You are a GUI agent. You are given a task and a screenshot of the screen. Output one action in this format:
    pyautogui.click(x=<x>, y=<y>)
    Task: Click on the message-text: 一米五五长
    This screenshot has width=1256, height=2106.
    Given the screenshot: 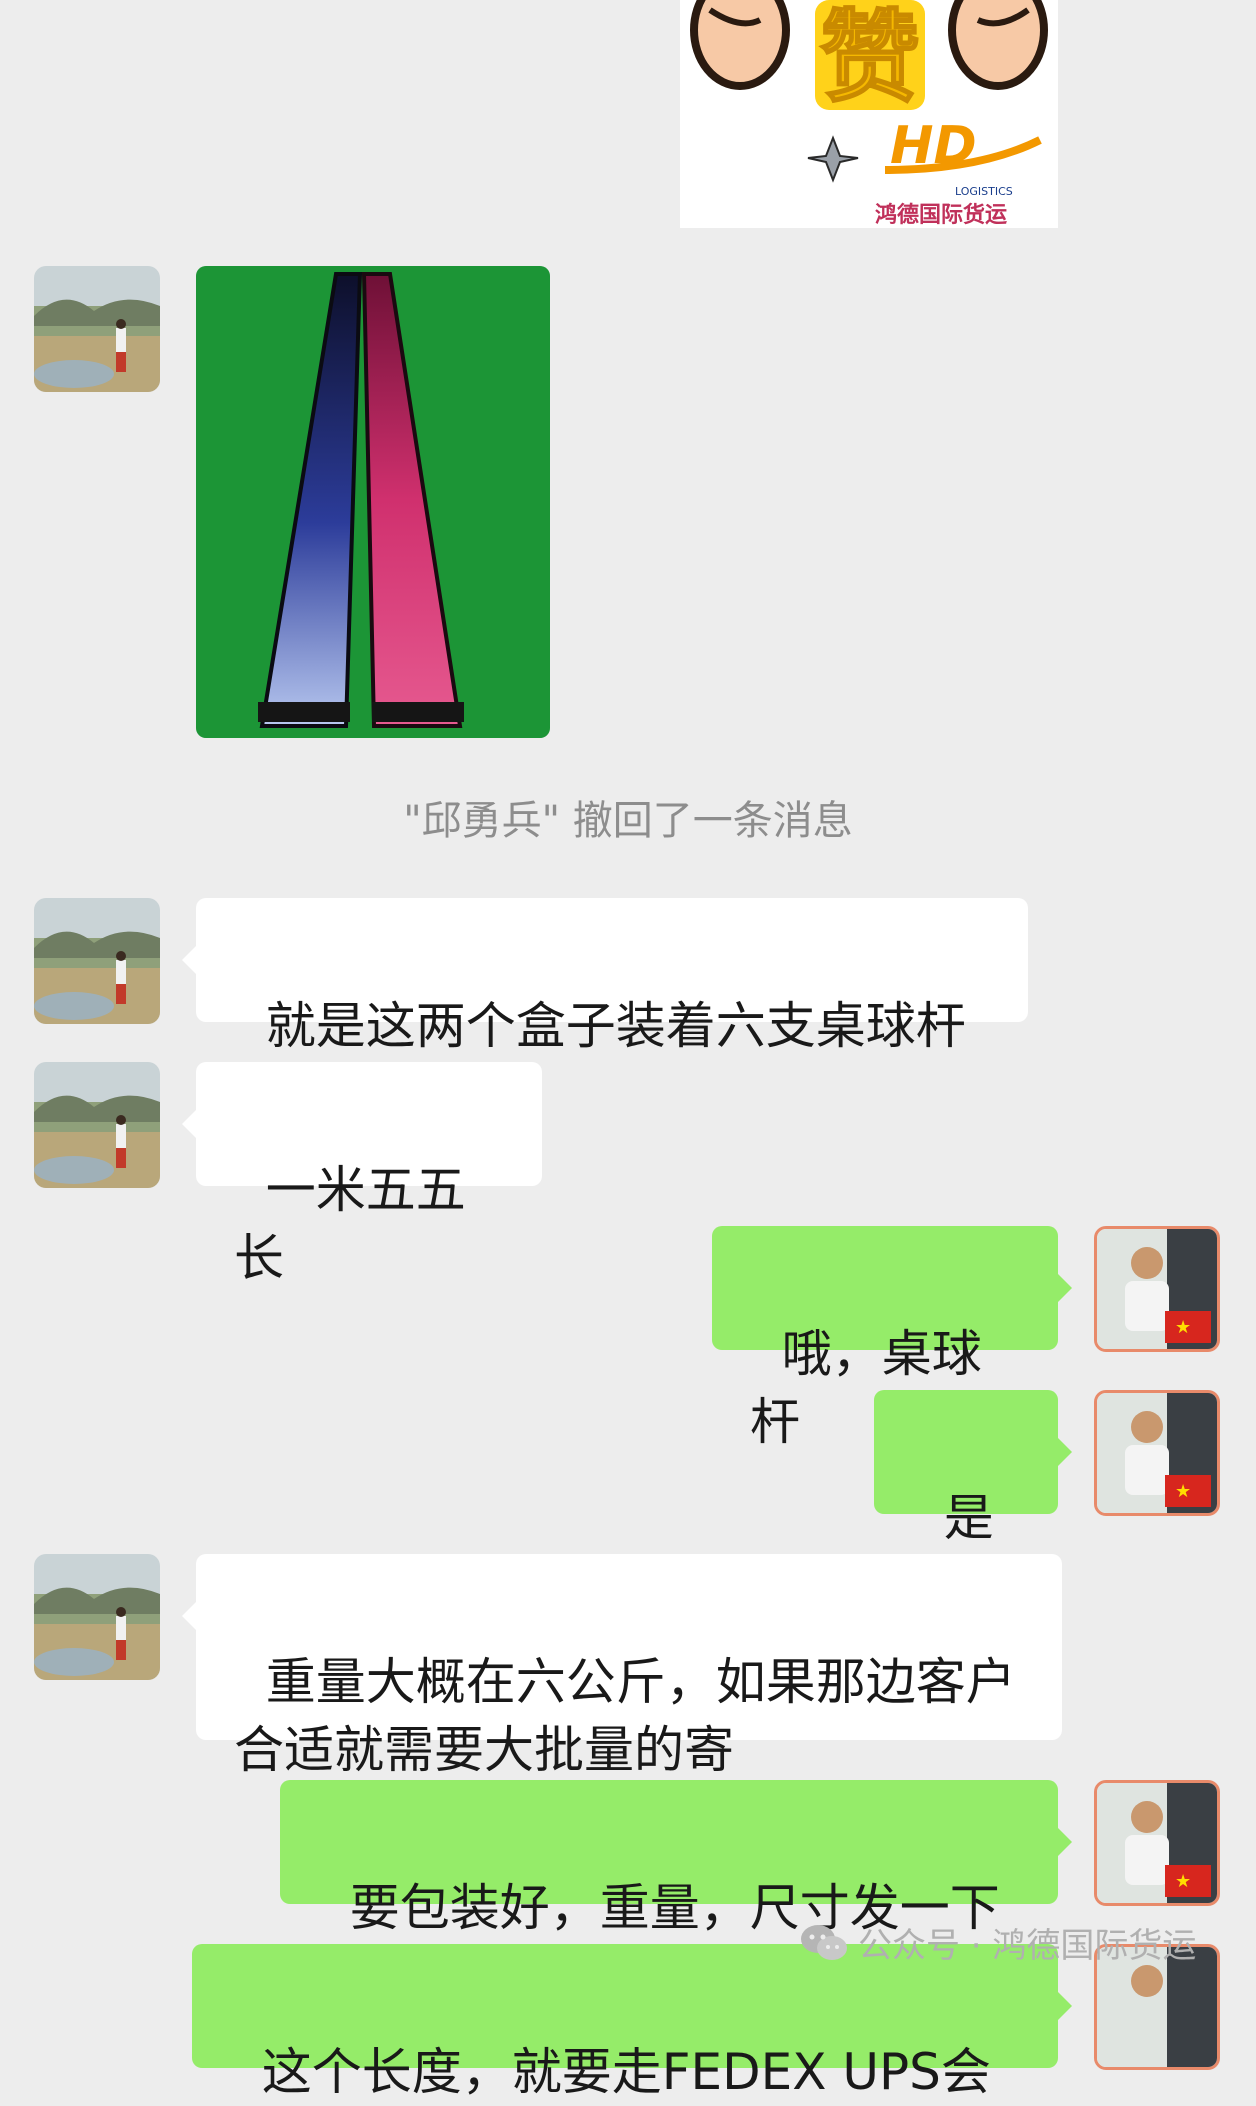 What is the action you would take?
    pyautogui.click(x=350, y=1224)
    